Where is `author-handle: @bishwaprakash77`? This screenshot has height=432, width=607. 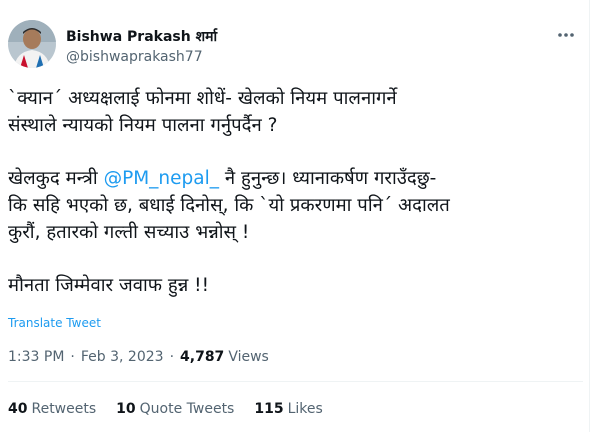 author-handle: @bishwaprakash77 is located at coordinates (134, 57).